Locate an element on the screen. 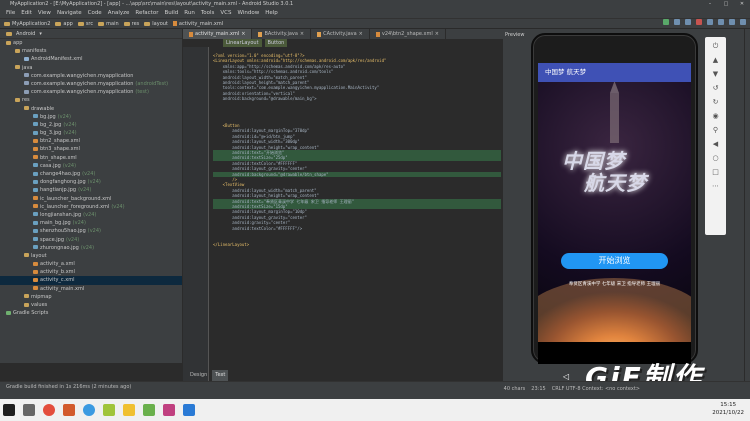 The width and height of the screenshot is (750, 421). tab-text: Text is located at coordinates (220, 375).